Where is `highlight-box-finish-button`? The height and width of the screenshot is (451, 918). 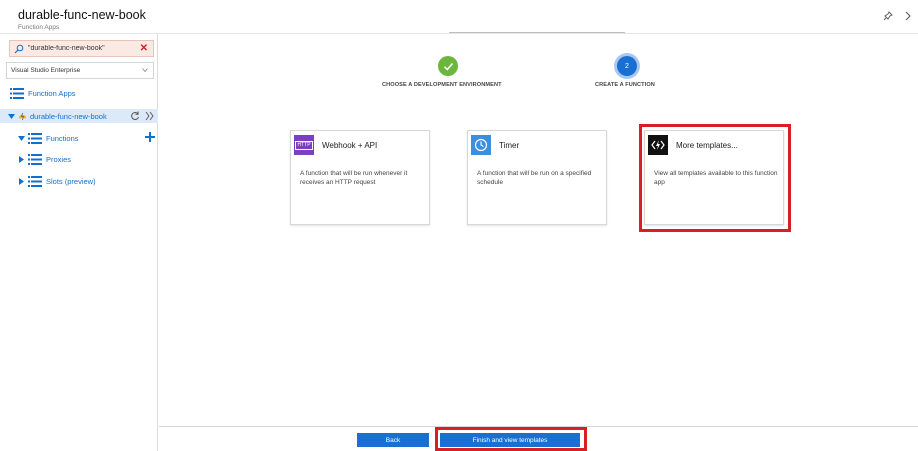 highlight-box-finish-button is located at coordinates (511, 439).